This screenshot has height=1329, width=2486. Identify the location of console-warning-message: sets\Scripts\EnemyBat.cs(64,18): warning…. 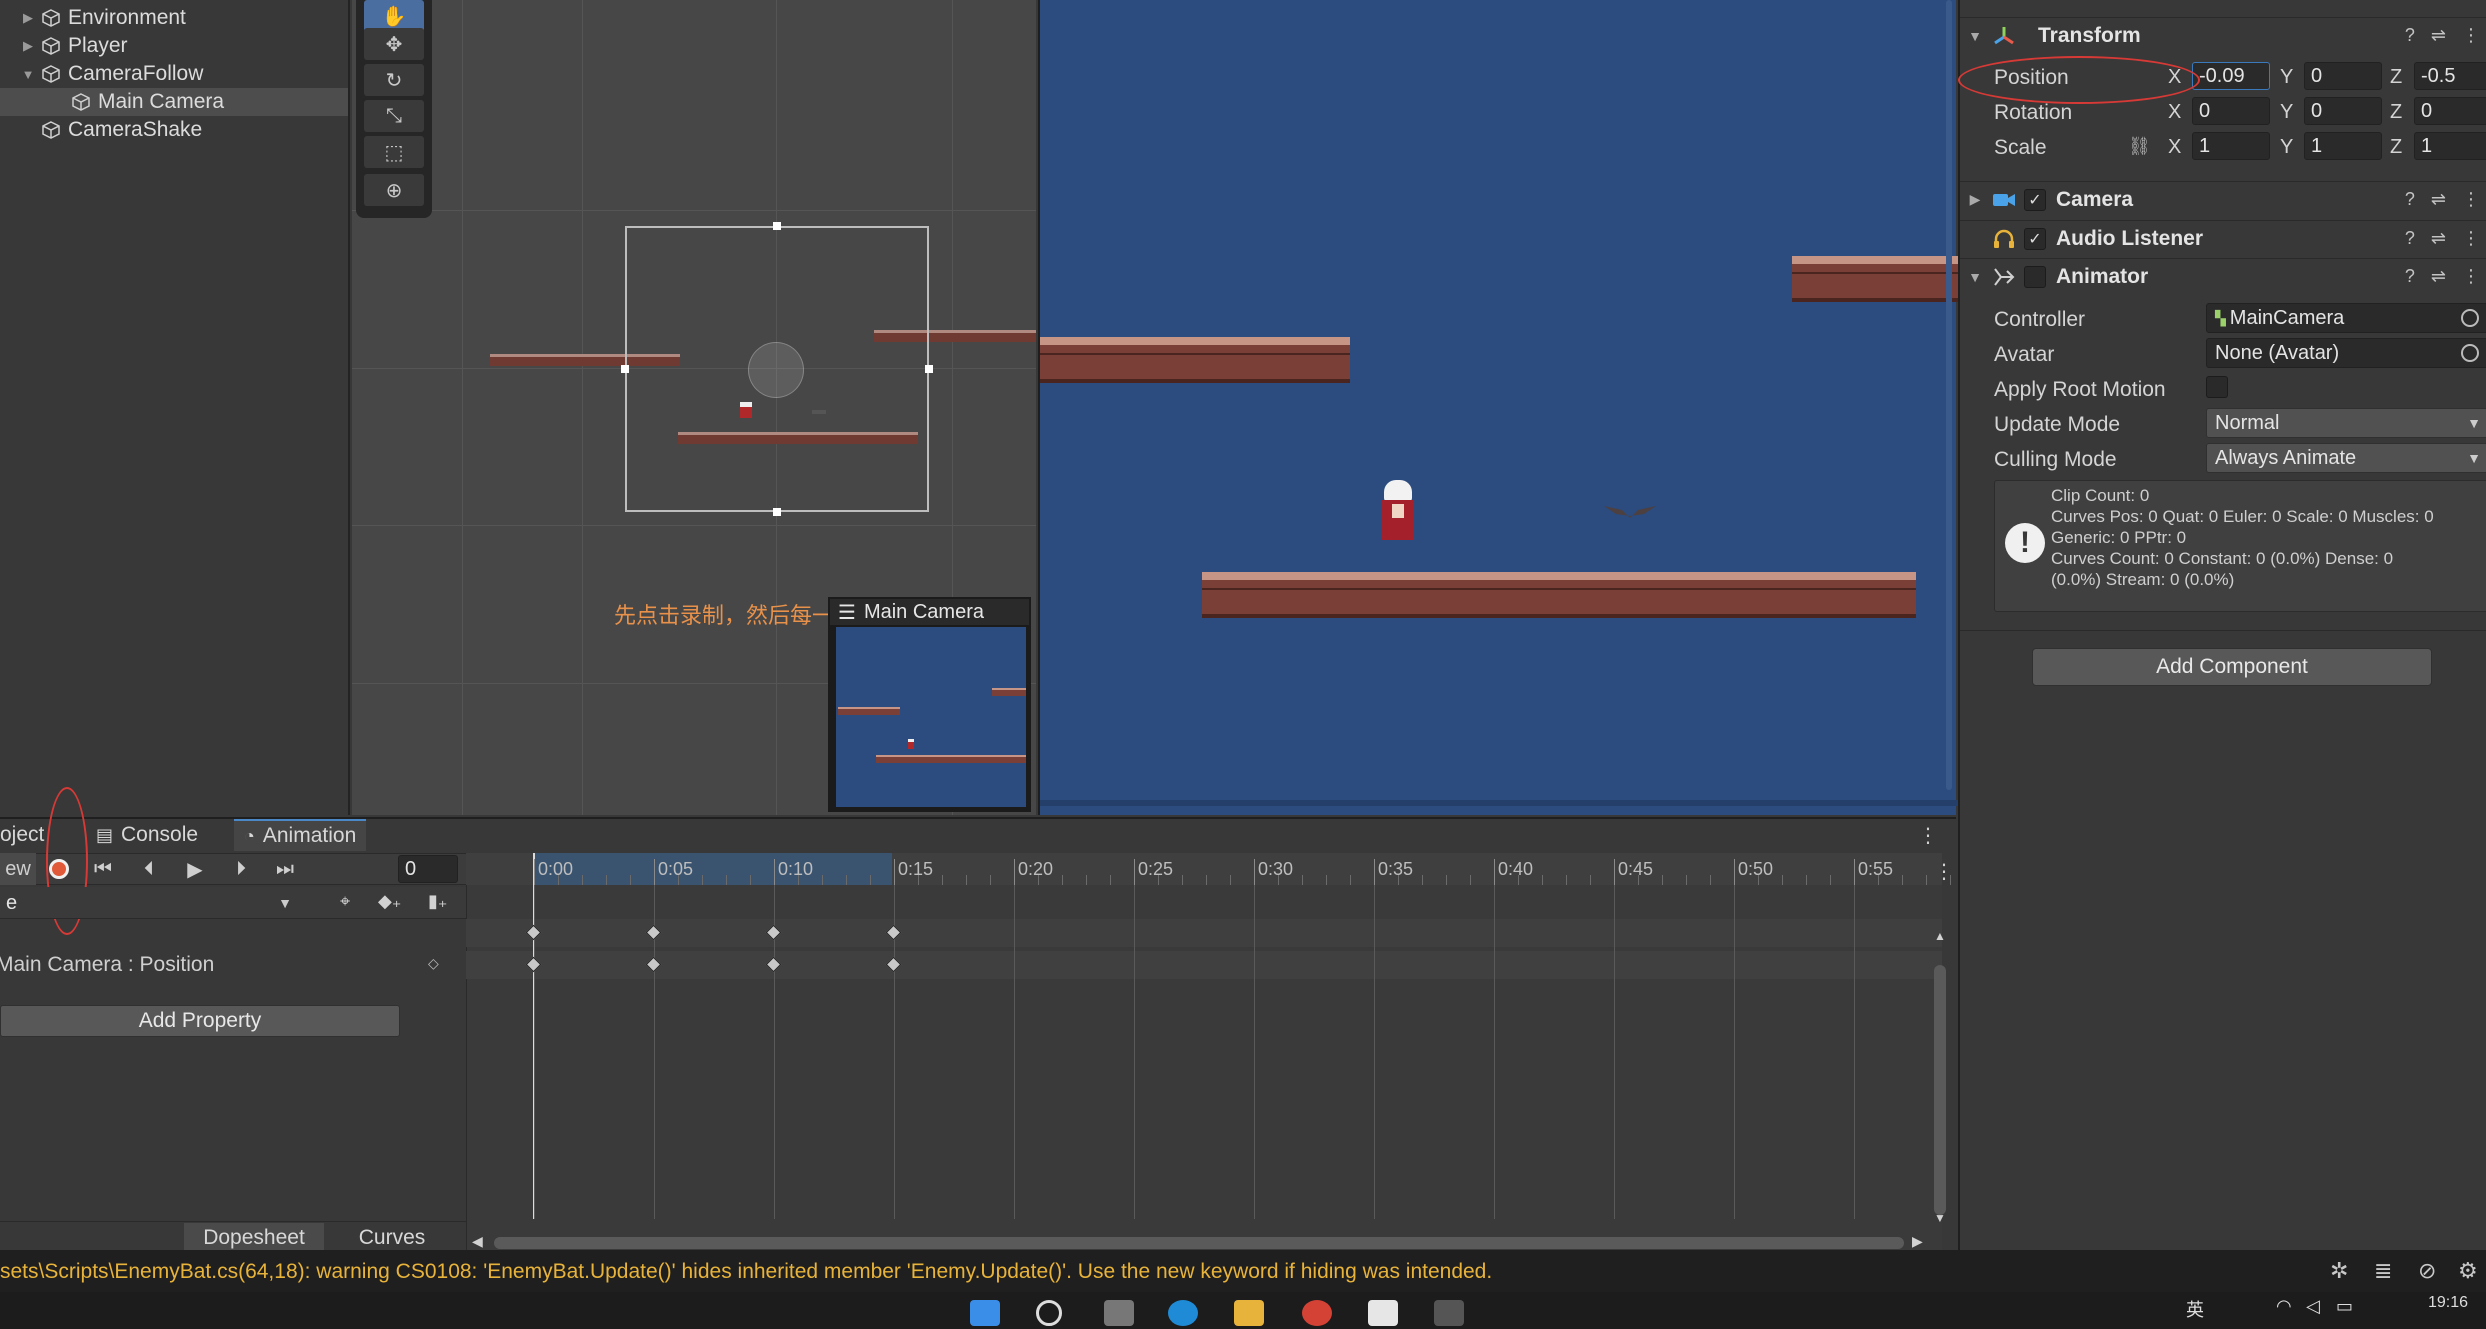
(746, 1272).